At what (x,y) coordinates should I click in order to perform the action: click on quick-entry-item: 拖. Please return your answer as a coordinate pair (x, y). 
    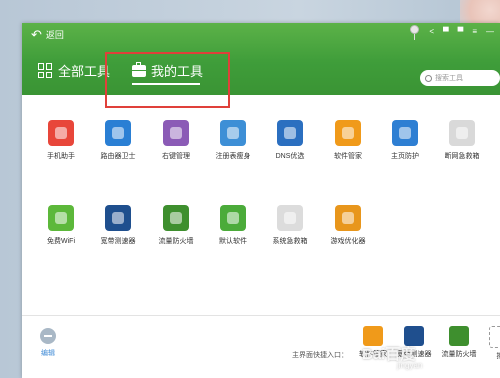
    Looking at the image, I should click on (490, 343).